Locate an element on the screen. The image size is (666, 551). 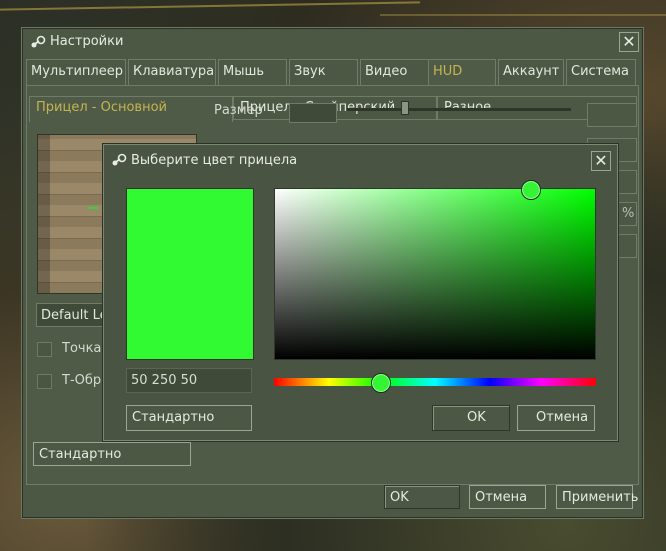
rgb-value-field: 50 250 50 is located at coordinates (189, 380).